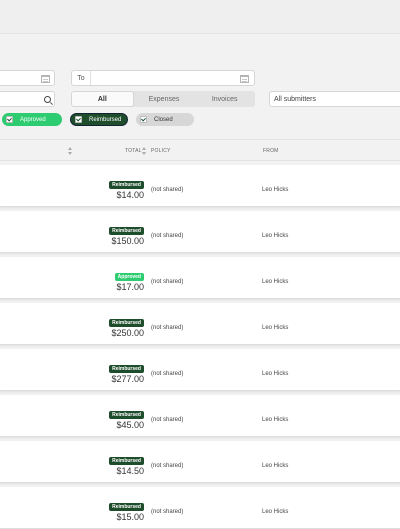  What do you see at coordinates (102, 99) in the screenshot?
I see `segment-all: All` at bounding box center [102, 99].